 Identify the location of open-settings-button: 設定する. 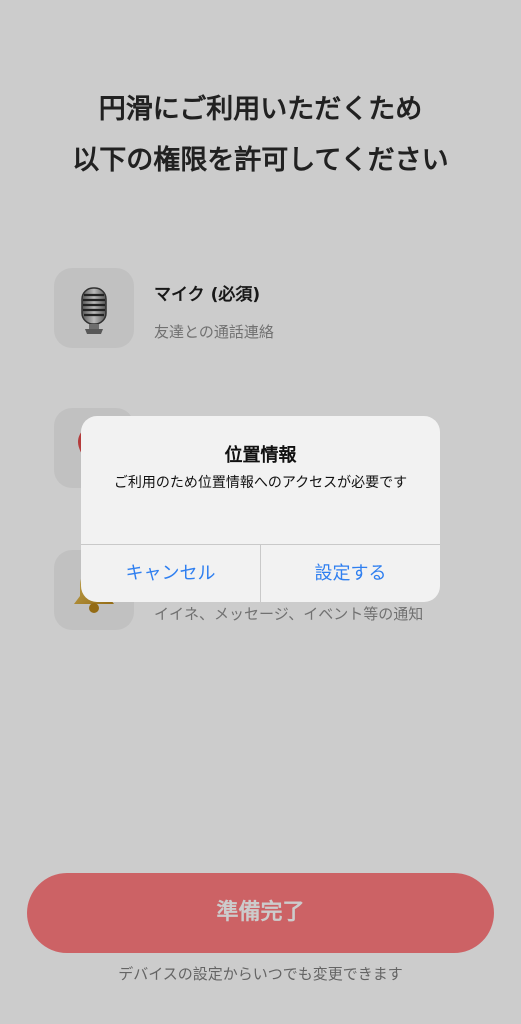
(350, 573).